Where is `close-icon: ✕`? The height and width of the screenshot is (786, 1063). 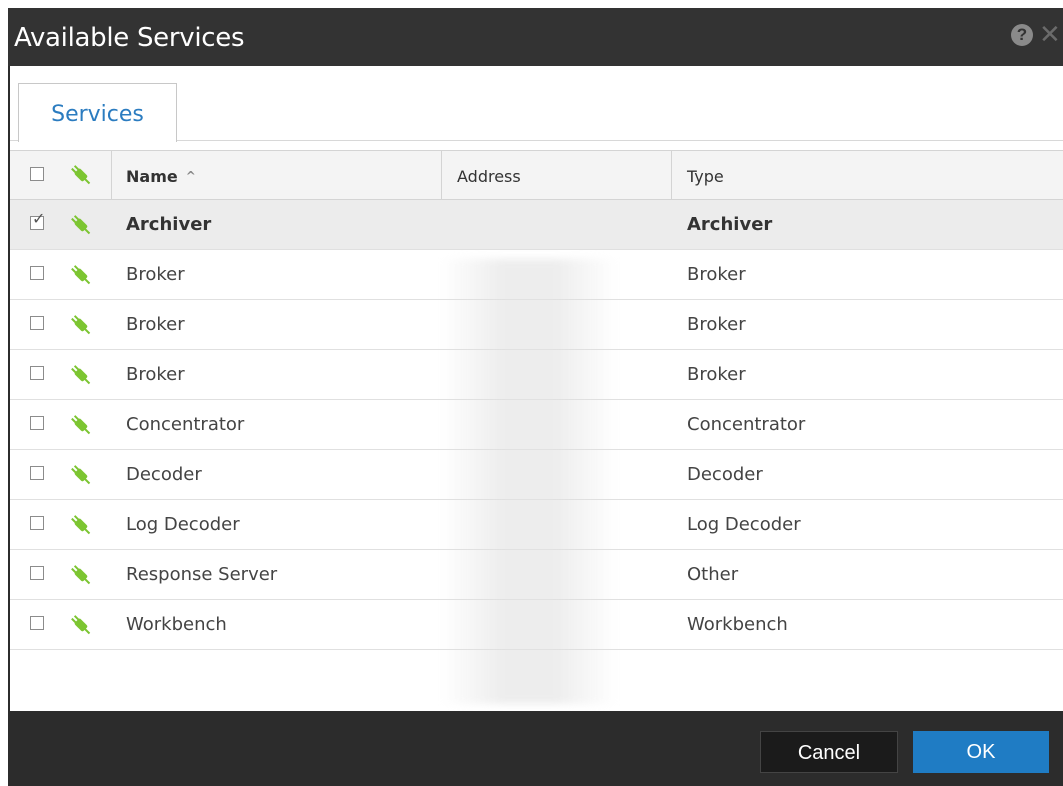
close-icon: ✕ is located at coordinates (1050, 34).